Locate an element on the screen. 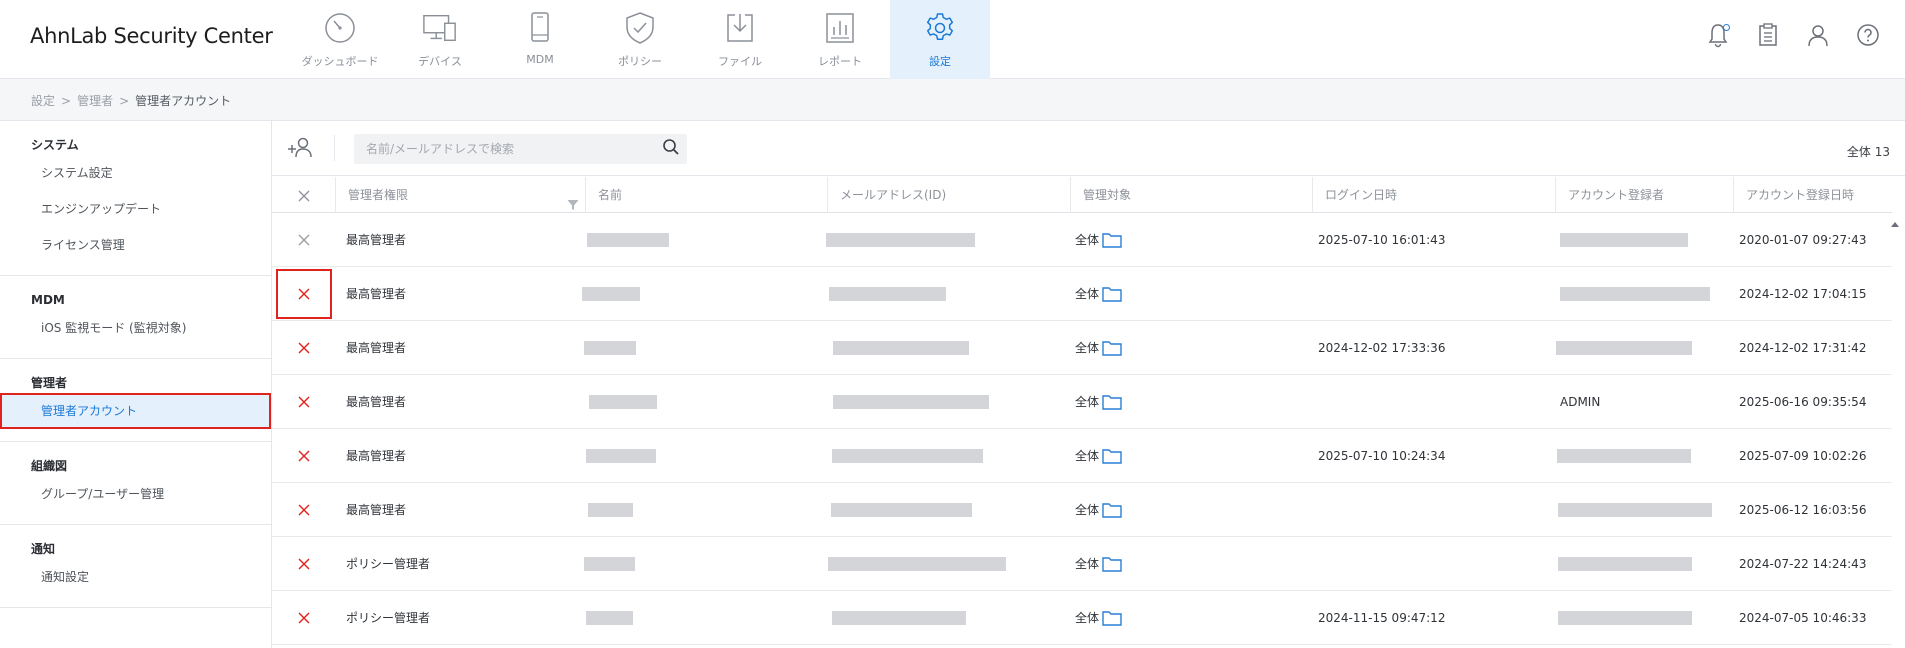 The height and width of the screenshot is (648, 1905). target-label: 全体 is located at coordinates (1087, 510).